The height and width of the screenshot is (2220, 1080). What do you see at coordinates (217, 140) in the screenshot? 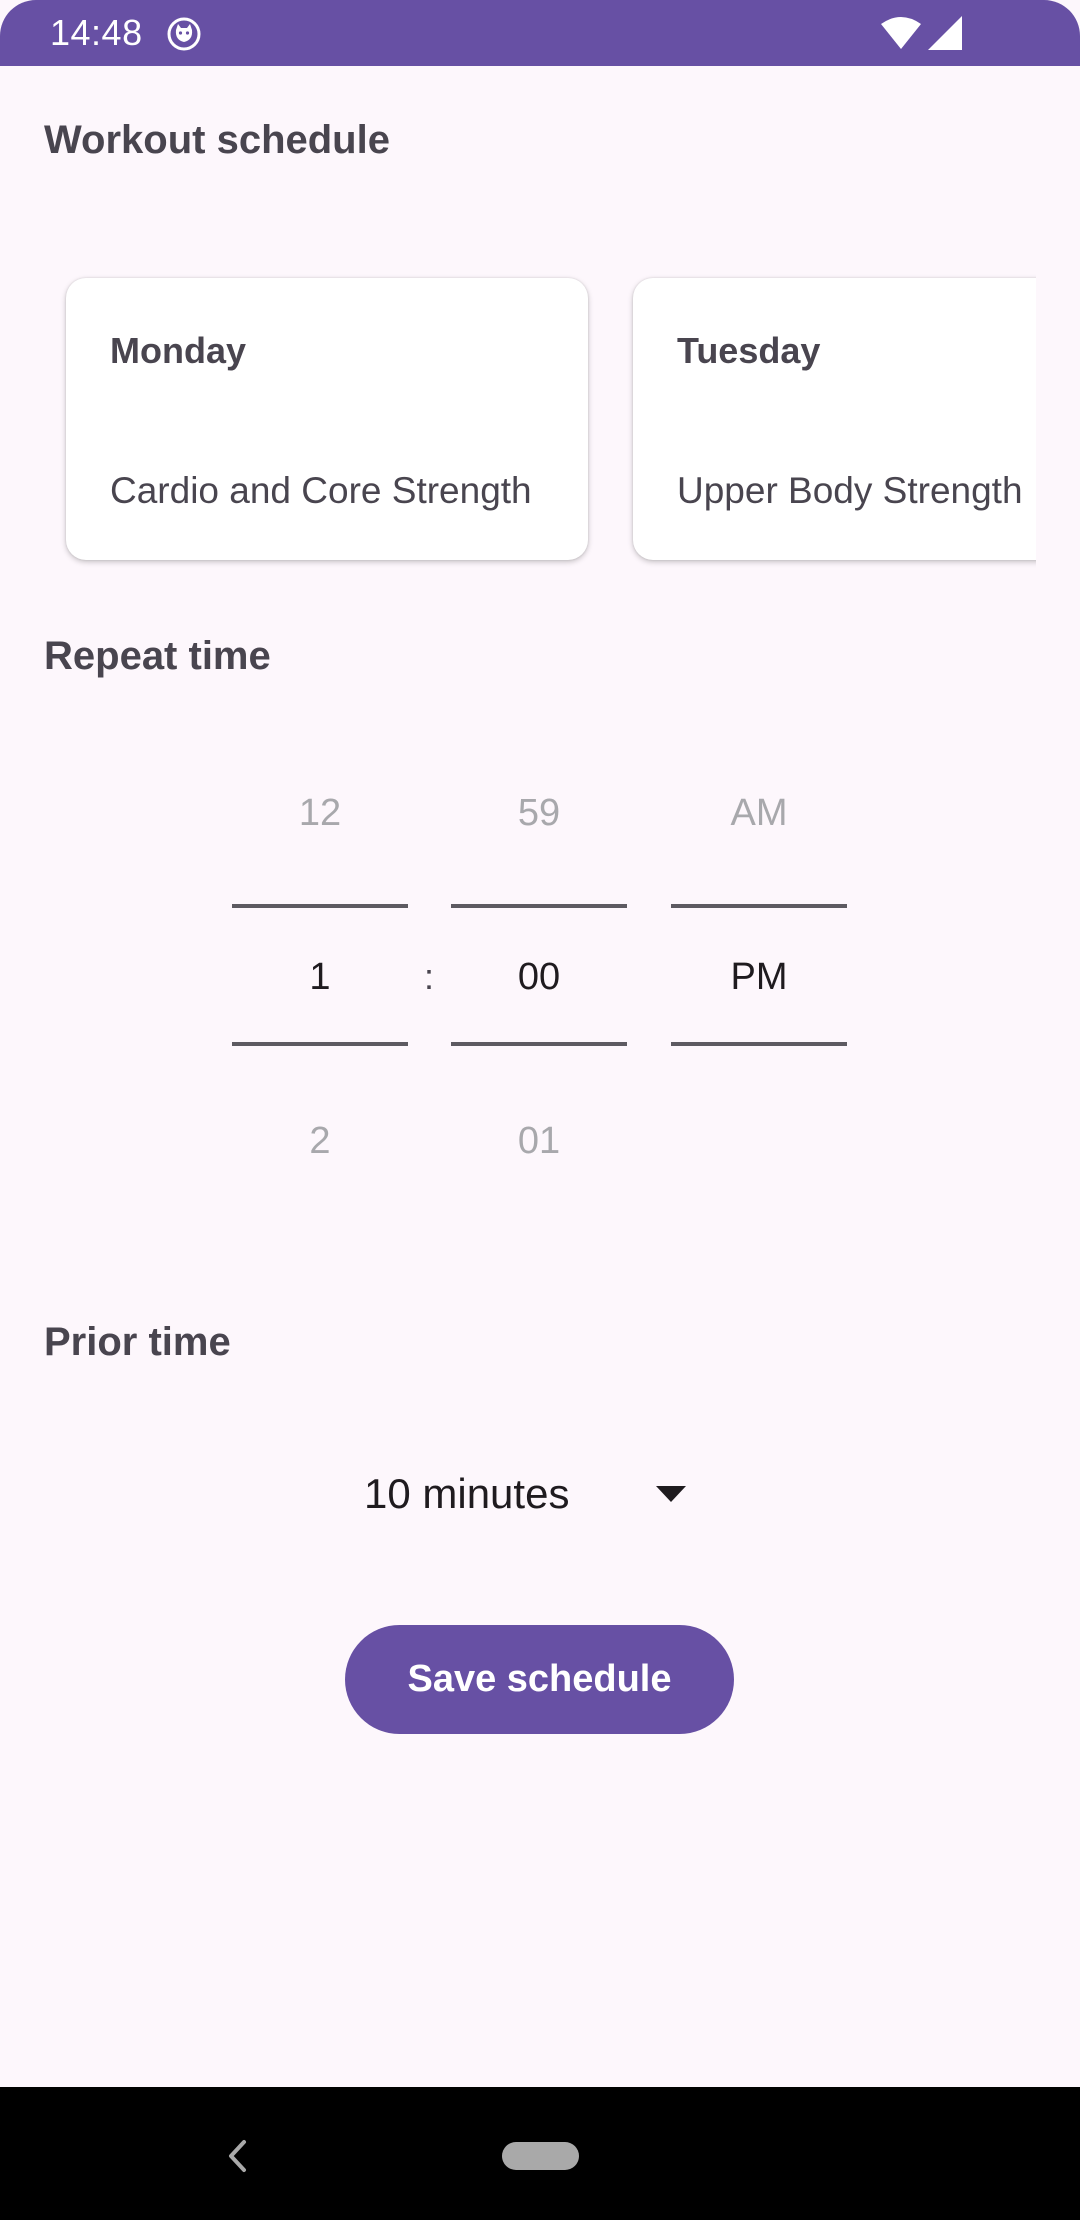
I see `workout-schedule-title: Workout schedule` at bounding box center [217, 140].